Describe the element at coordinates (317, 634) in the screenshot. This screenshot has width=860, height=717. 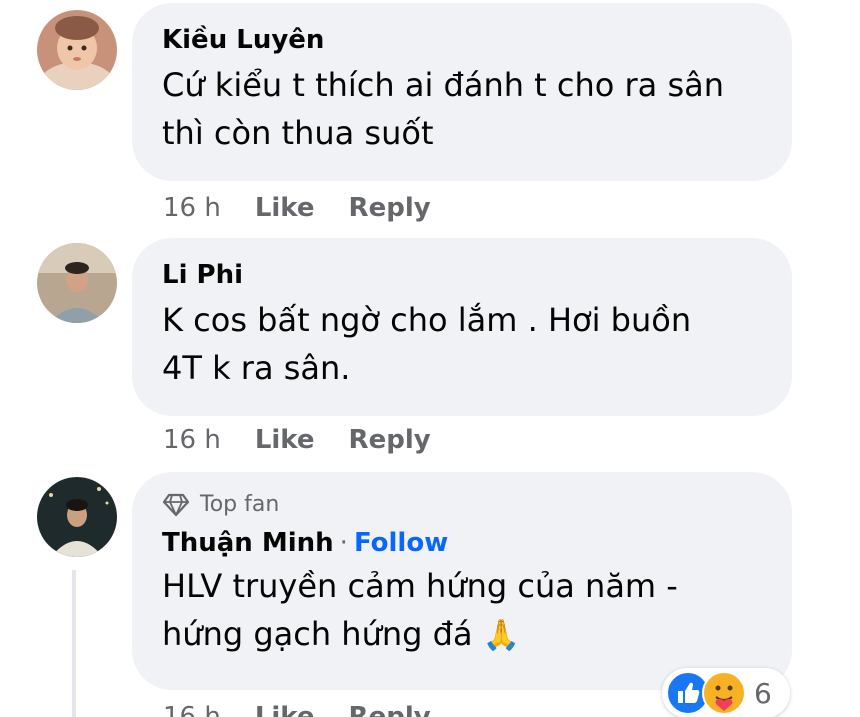
I see `comment-text-span: hứng gạch hứng đá` at that location.